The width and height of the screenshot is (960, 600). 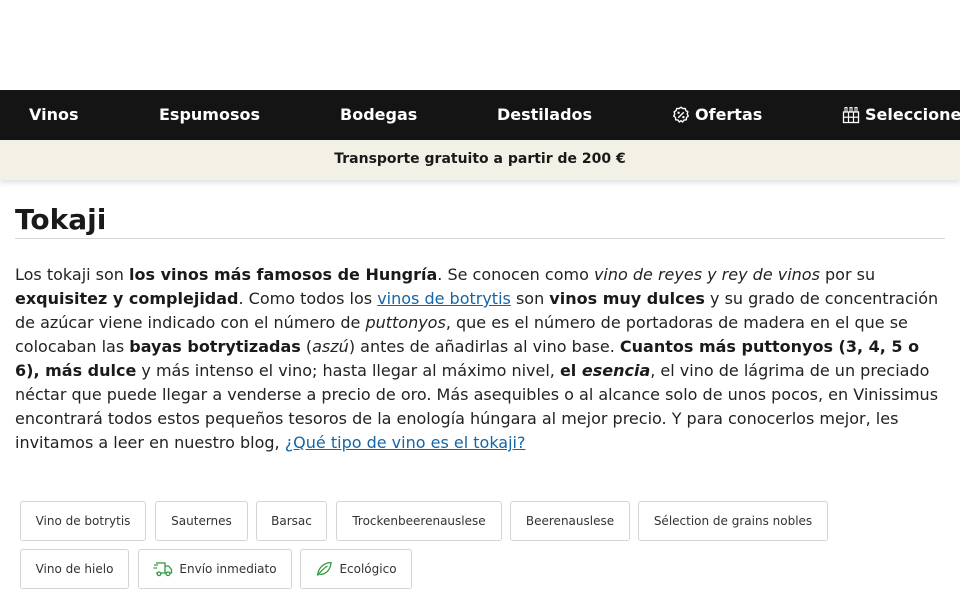 I want to click on nav-item-label: Vinos, so click(x=54, y=114).